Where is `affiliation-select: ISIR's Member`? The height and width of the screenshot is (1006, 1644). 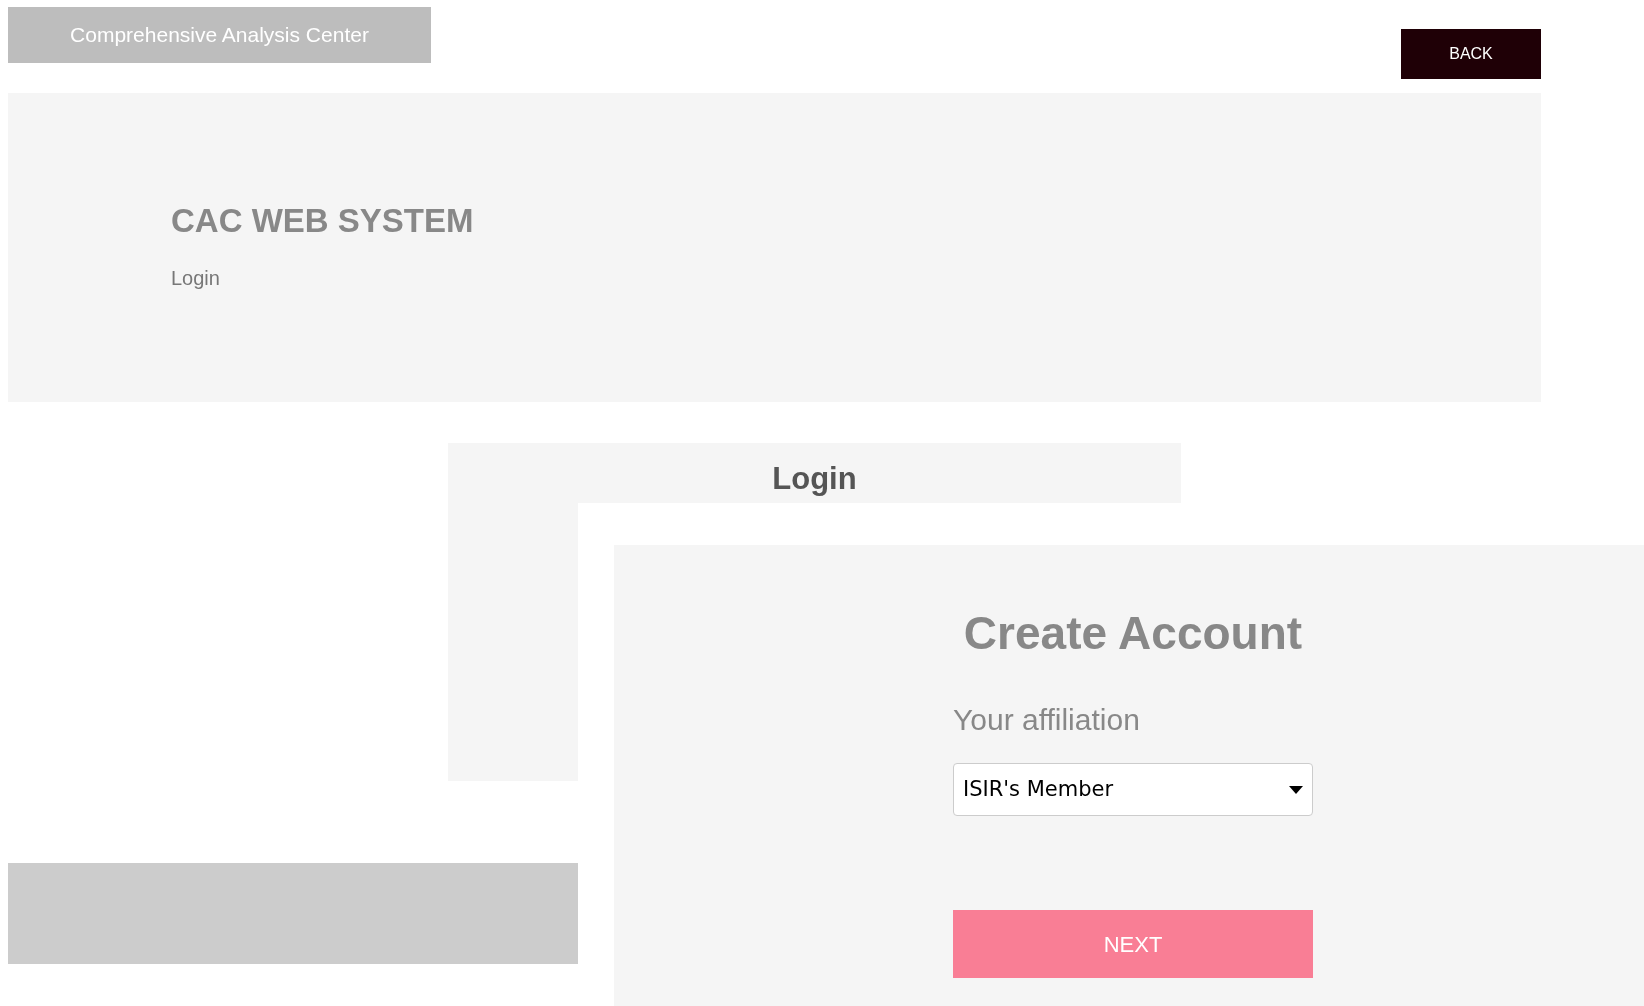 affiliation-select: ISIR's Member is located at coordinates (1133, 789).